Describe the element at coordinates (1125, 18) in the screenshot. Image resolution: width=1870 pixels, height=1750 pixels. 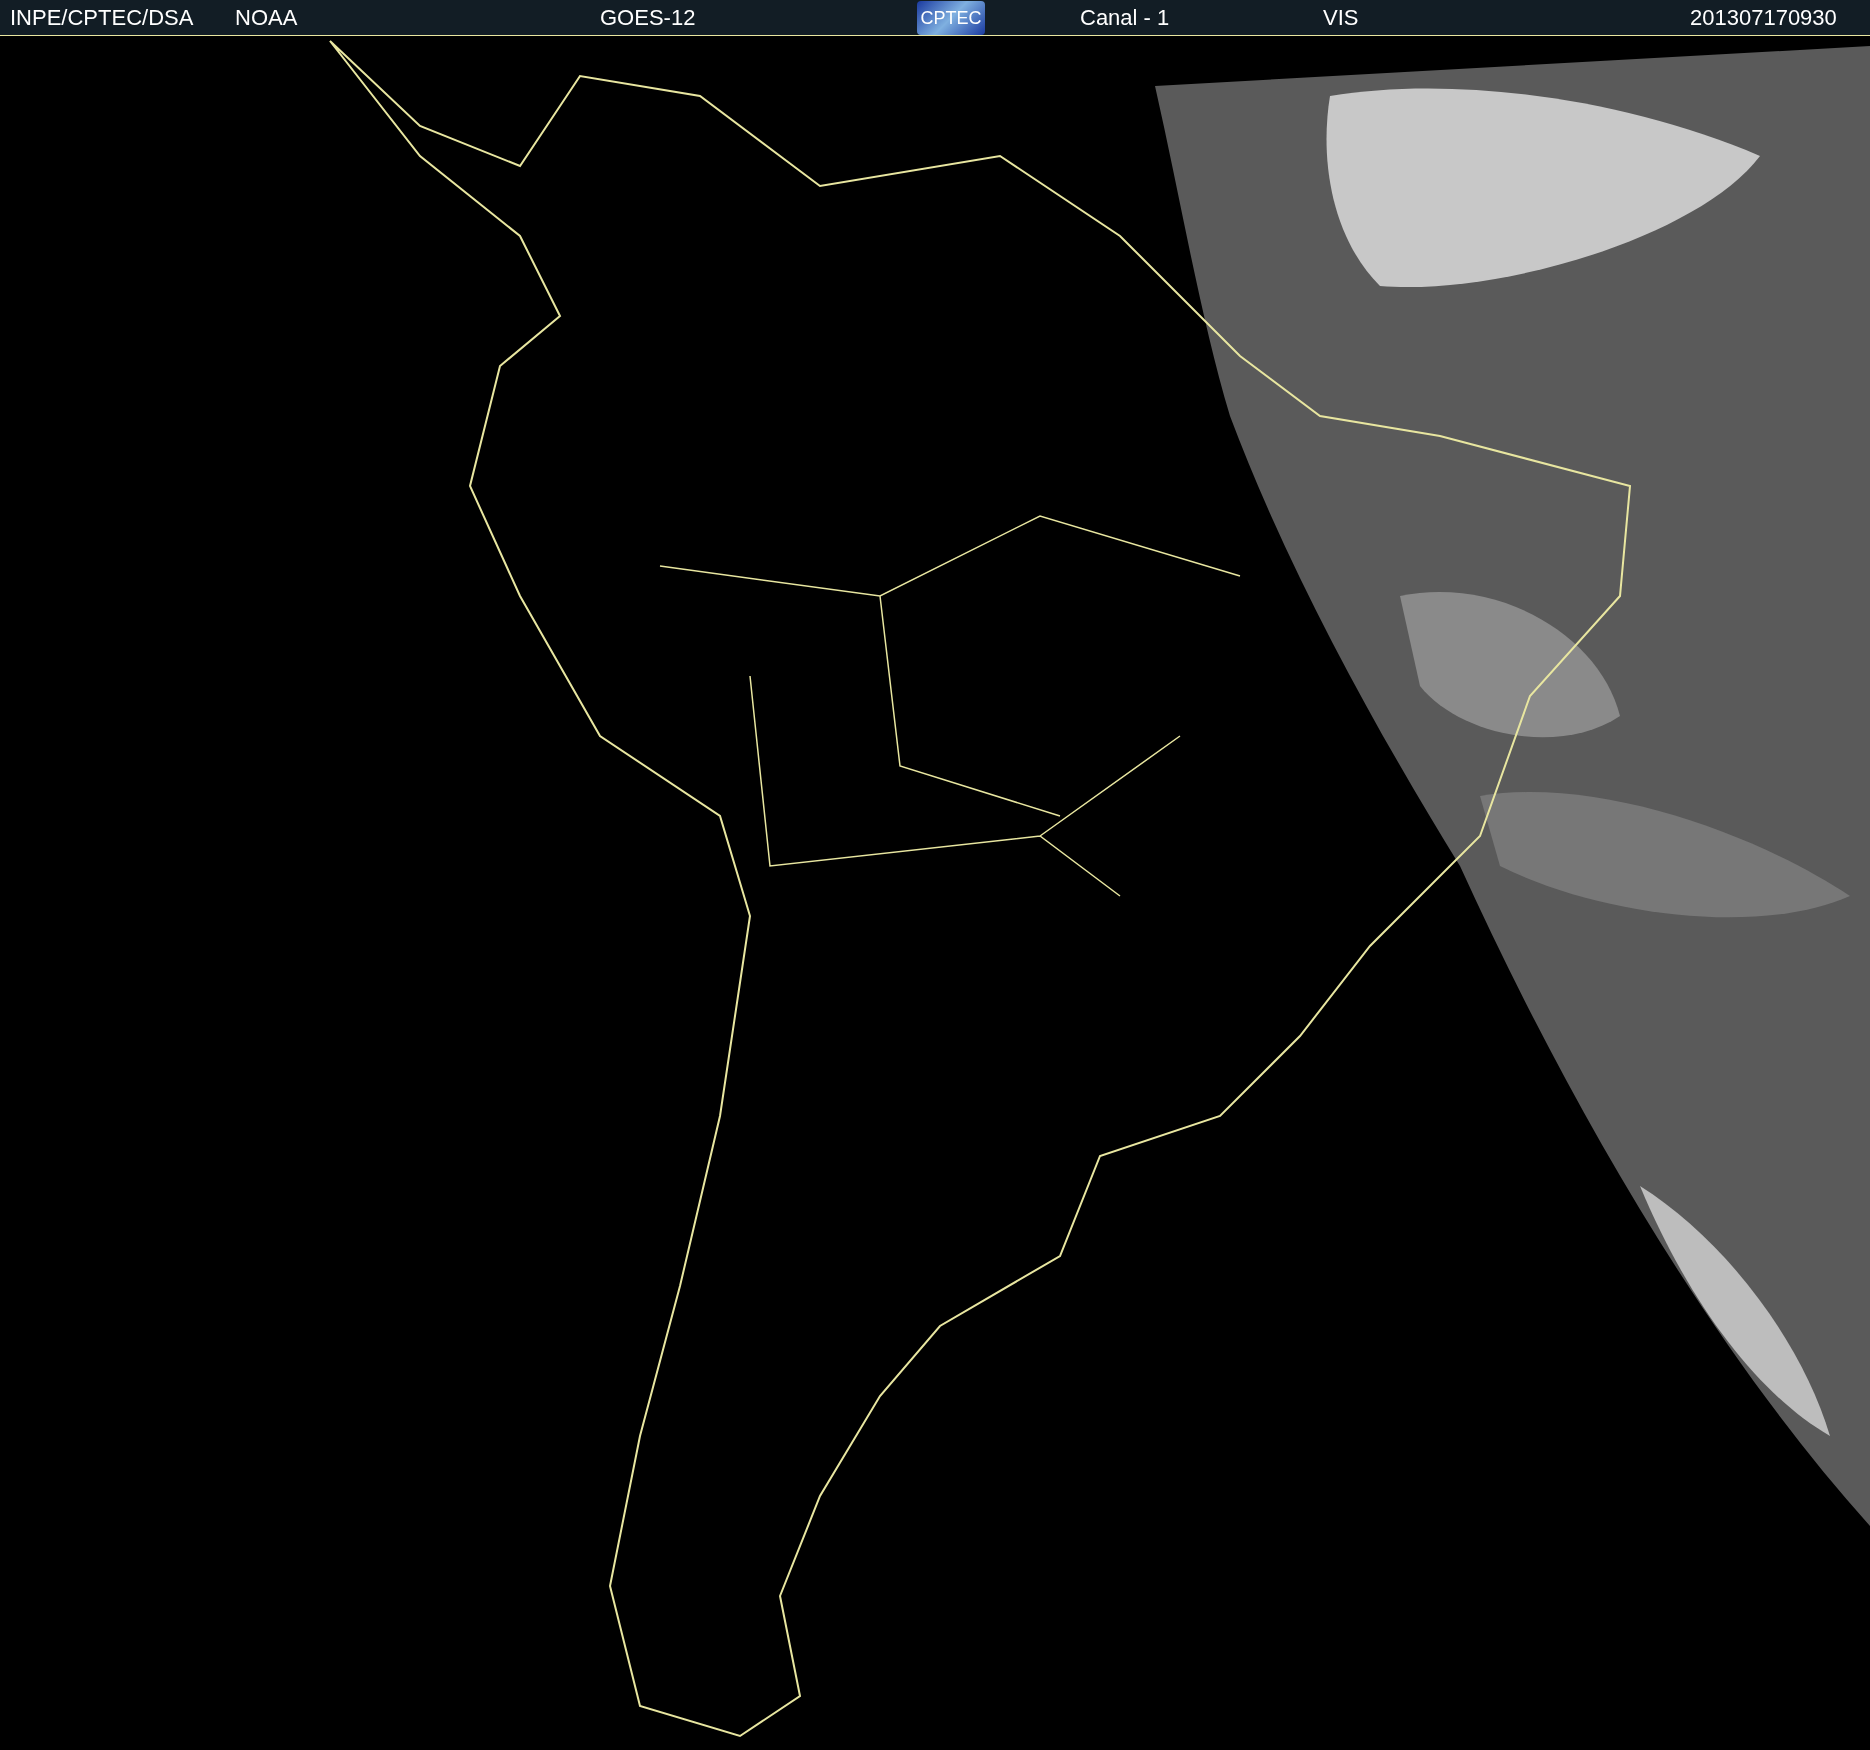
I see `header-label: Canal - 1` at that location.